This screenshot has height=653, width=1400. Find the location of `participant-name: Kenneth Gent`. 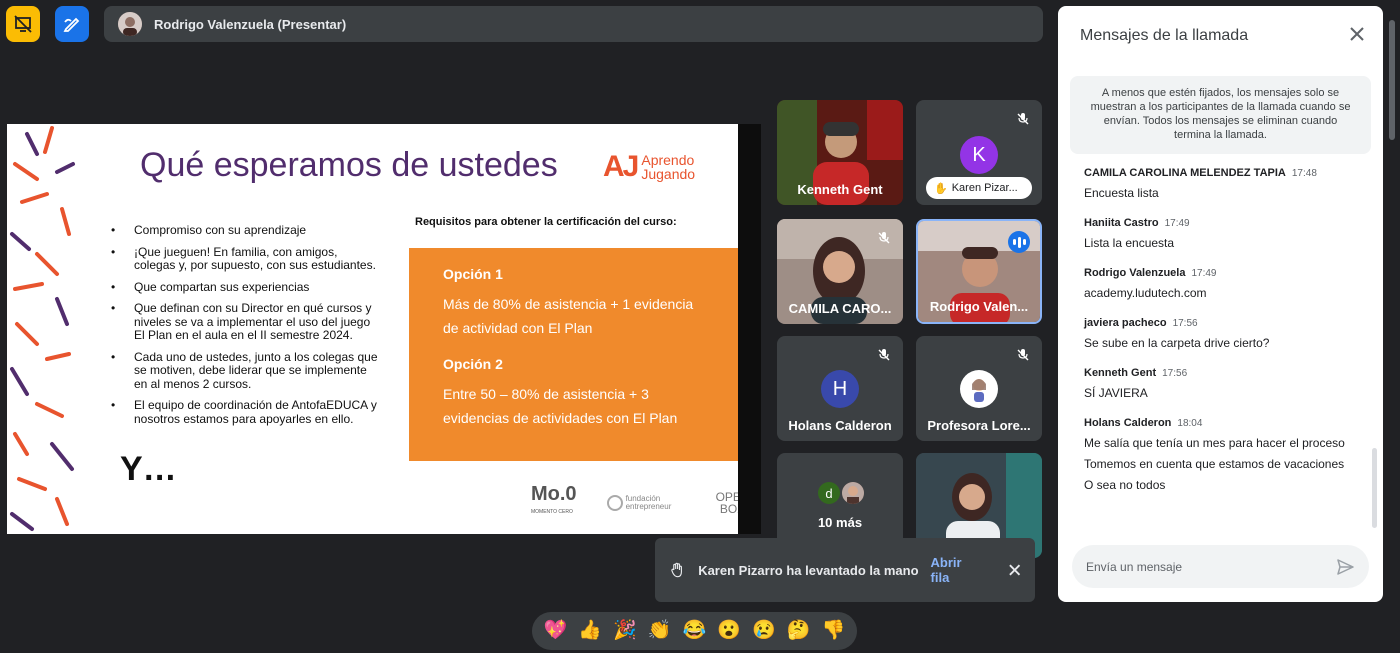

participant-name: Kenneth Gent is located at coordinates (840, 189).